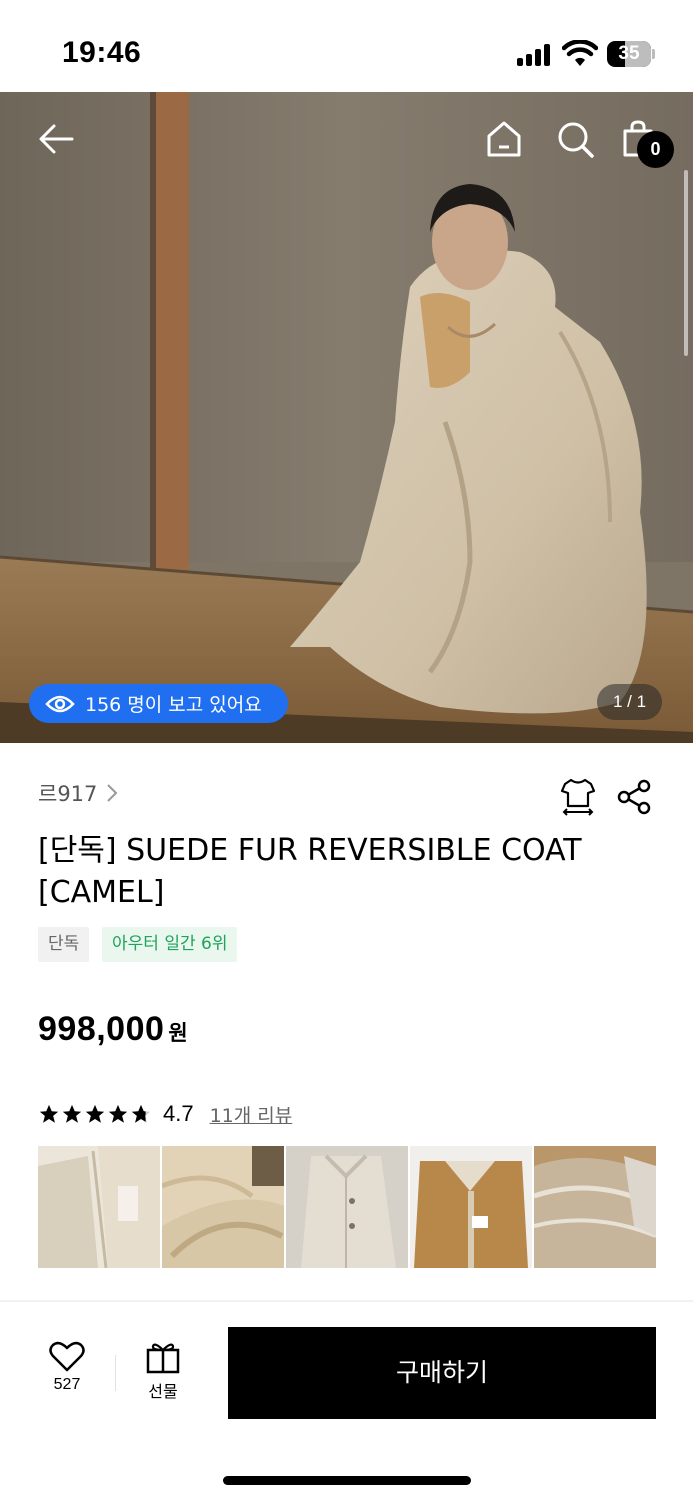 Image resolution: width=693 pixels, height=1500 pixels. Describe the element at coordinates (575, 139) in the screenshot. I see `search-icon` at that location.